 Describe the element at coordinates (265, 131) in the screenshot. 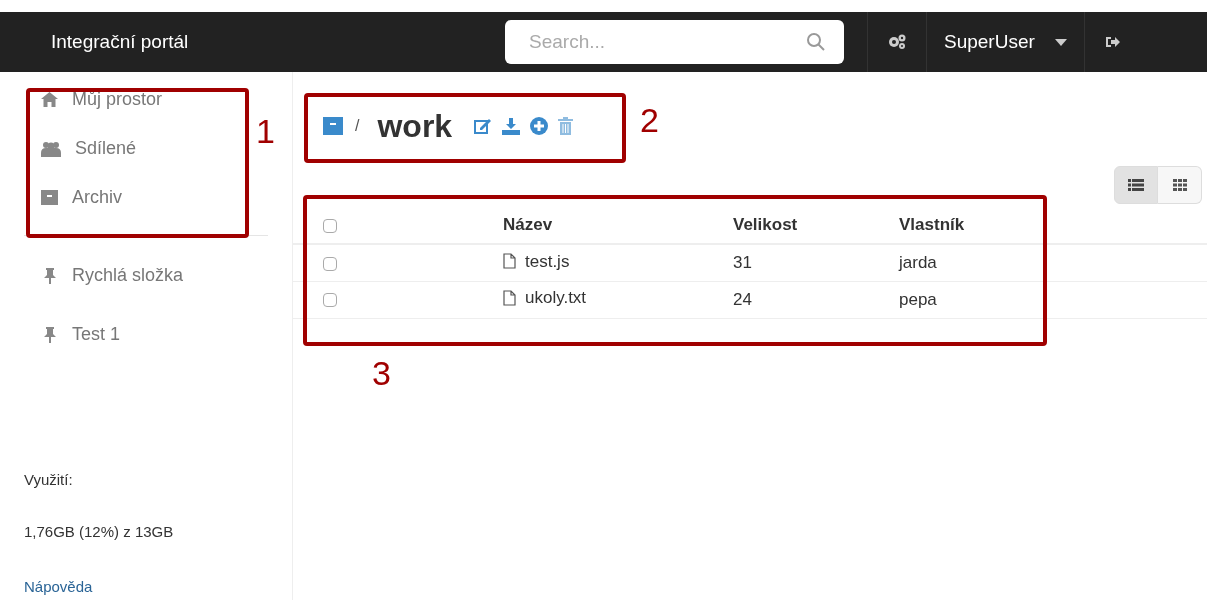

I see `annotation-number: 1` at that location.